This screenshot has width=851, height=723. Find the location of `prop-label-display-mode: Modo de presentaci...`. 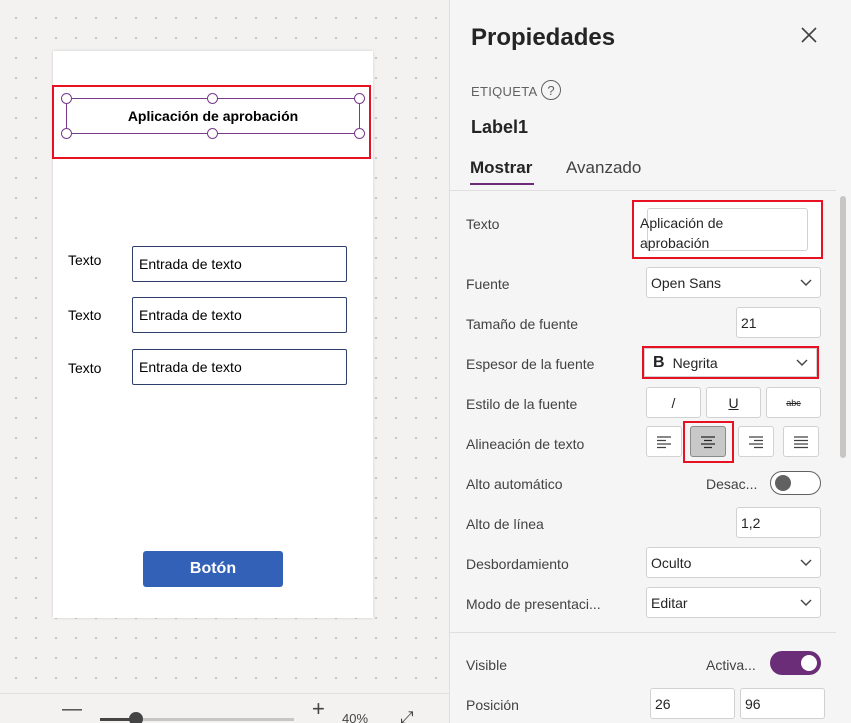

prop-label-display-mode: Modo de presentaci... is located at coordinates (533, 604).